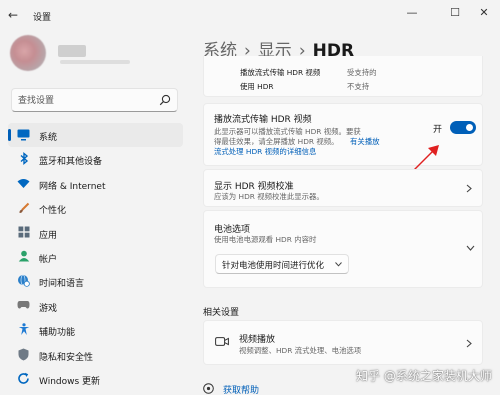  Describe the element at coordinates (23, 281) in the screenshot. I see `globe-clock-icon` at that location.